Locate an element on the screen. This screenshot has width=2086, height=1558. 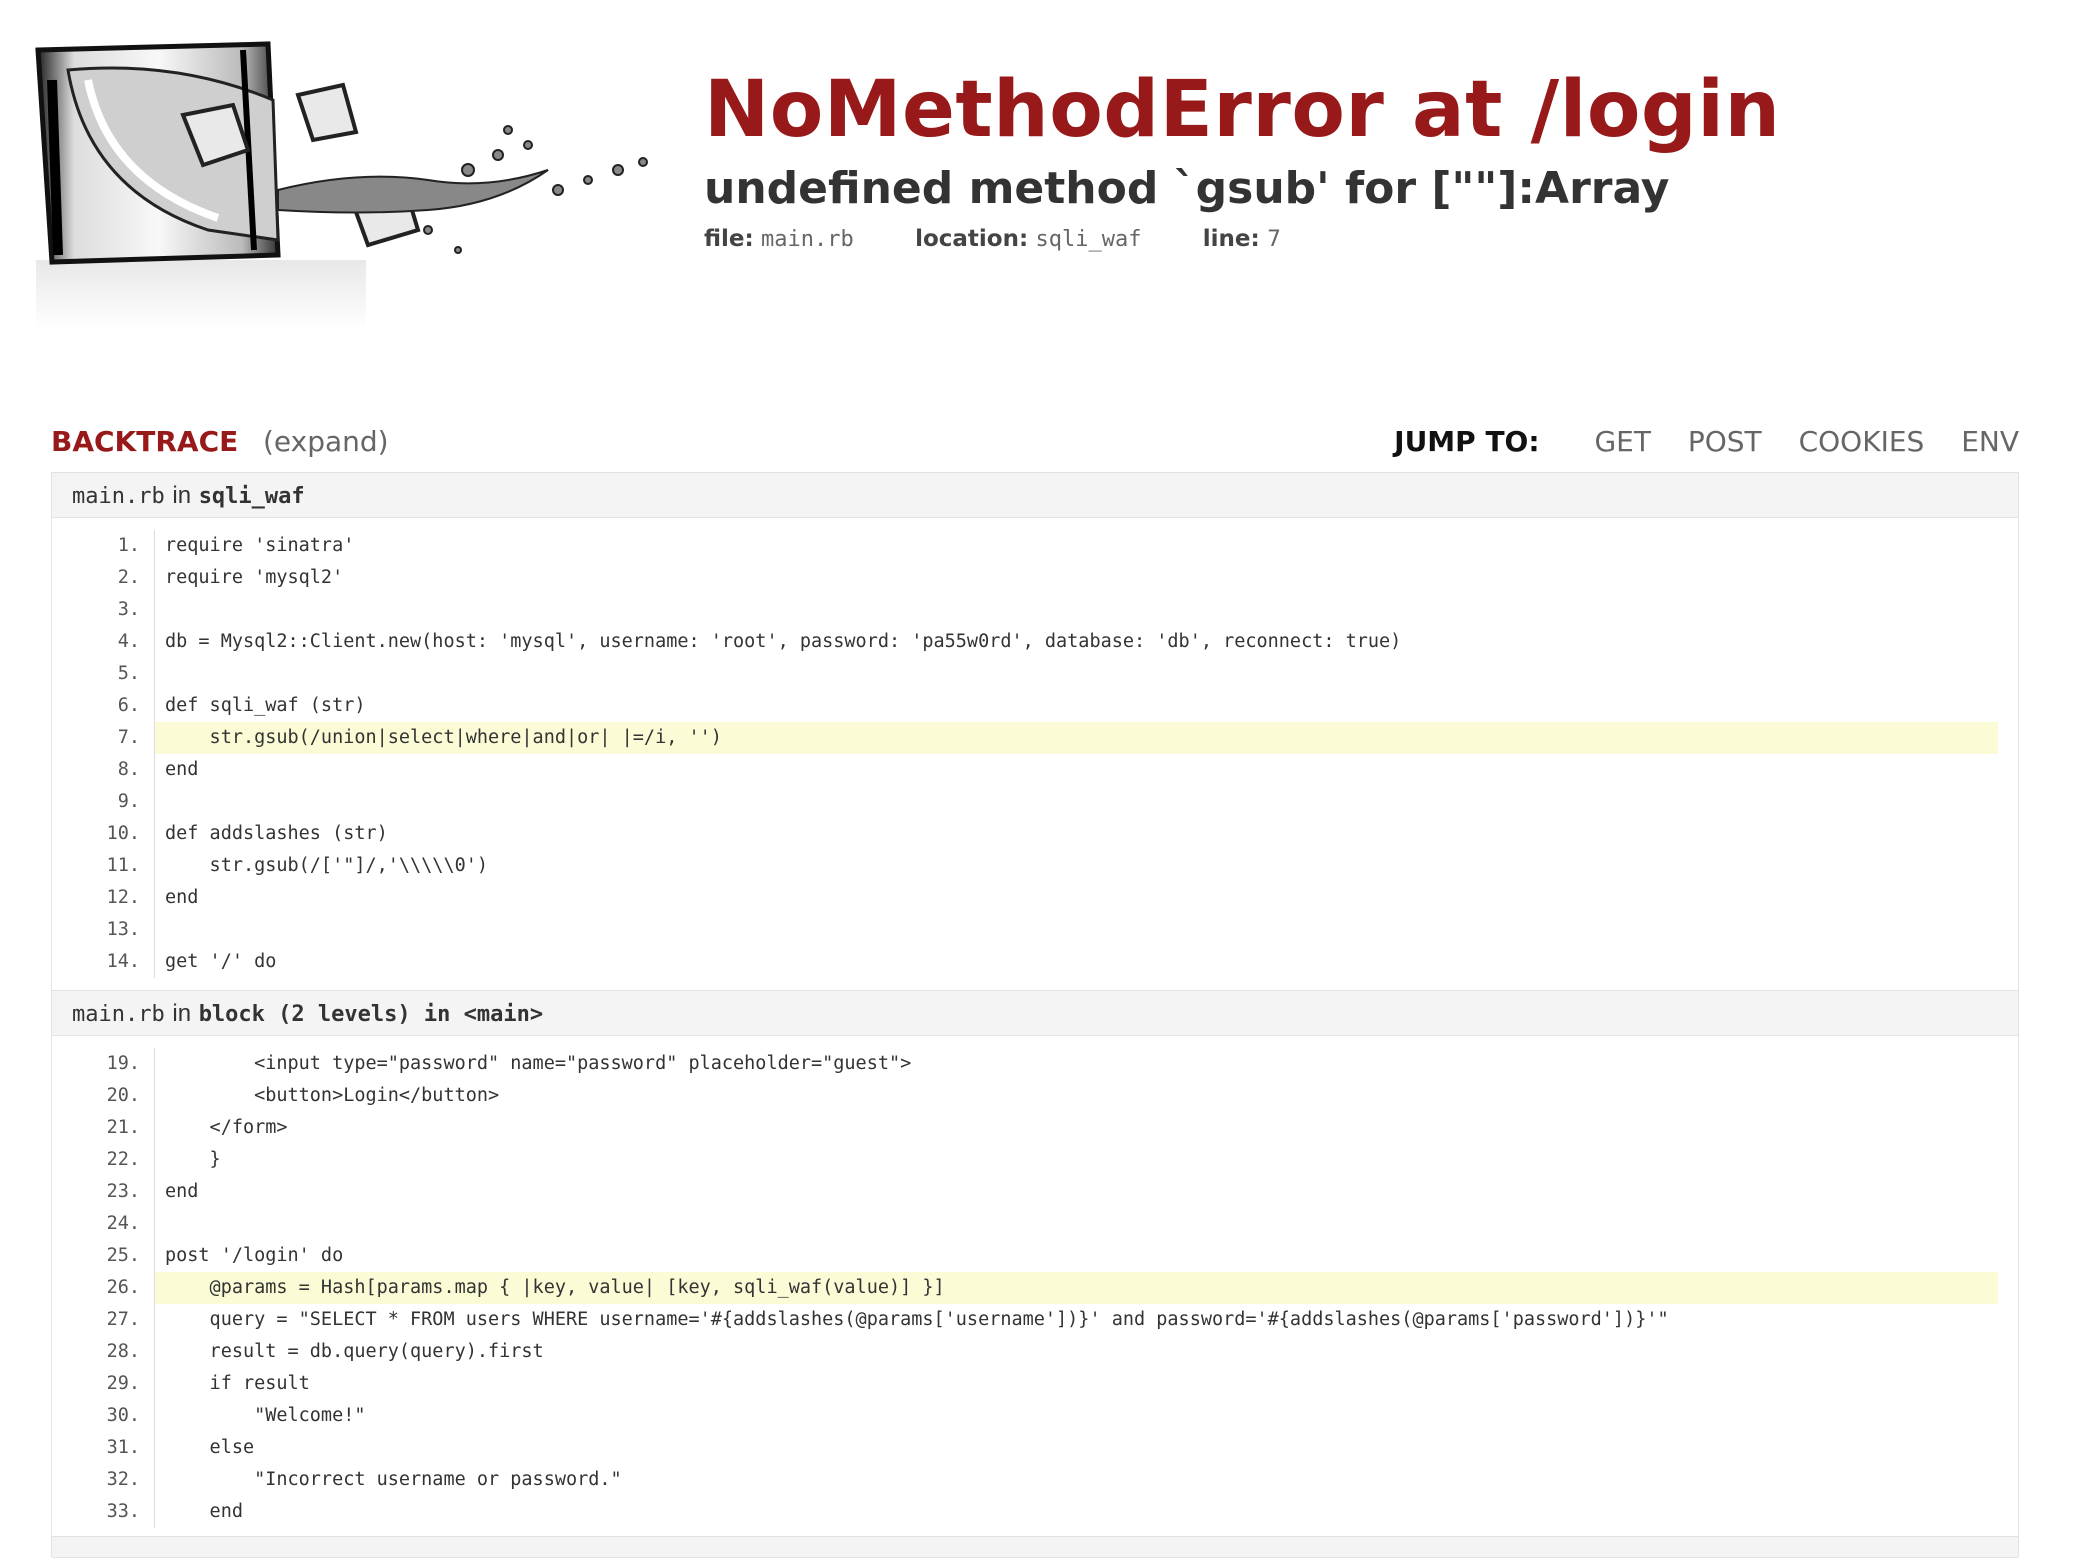
line-number: 12. is located at coordinates (103, 898).